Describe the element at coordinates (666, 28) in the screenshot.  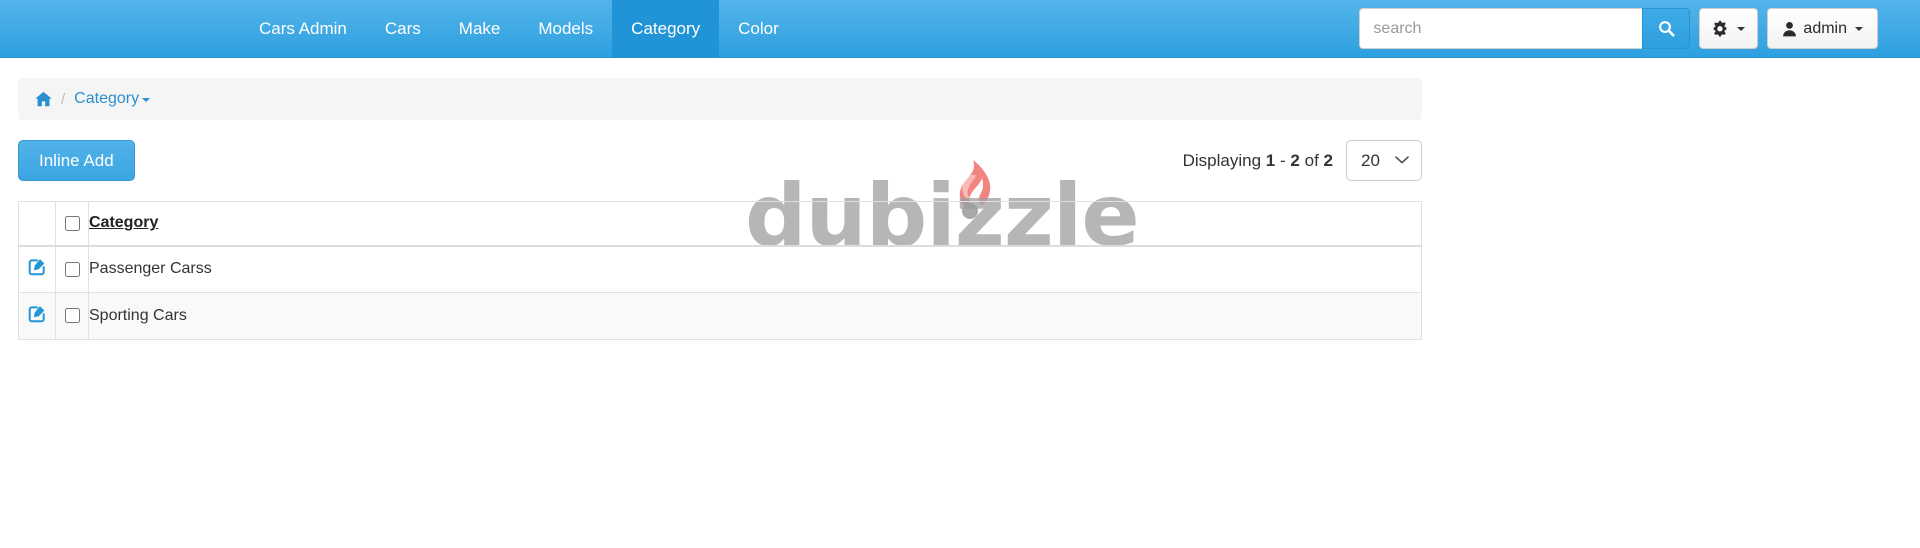
I see `nav-item-category: Category` at that location.